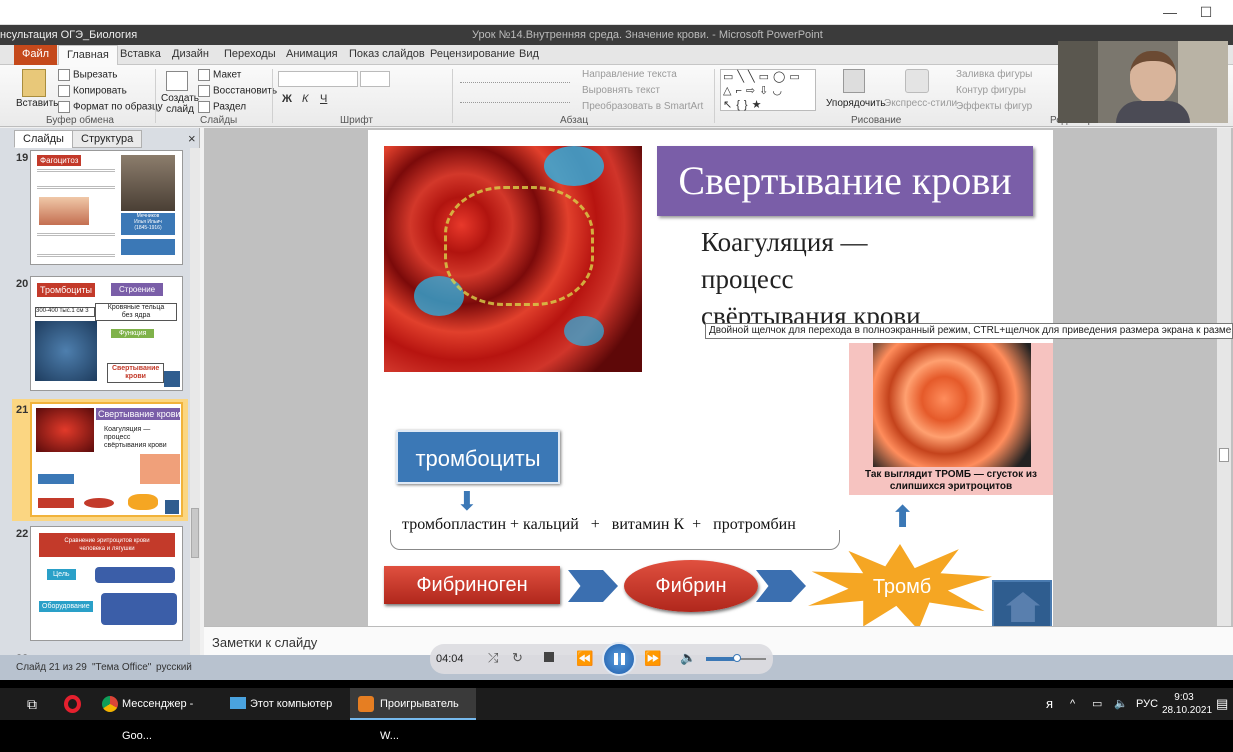  Describe the element at coordinates (994, 106) in the screenshot. I see `shape-effects-button: Эффекты фигур` at that location.